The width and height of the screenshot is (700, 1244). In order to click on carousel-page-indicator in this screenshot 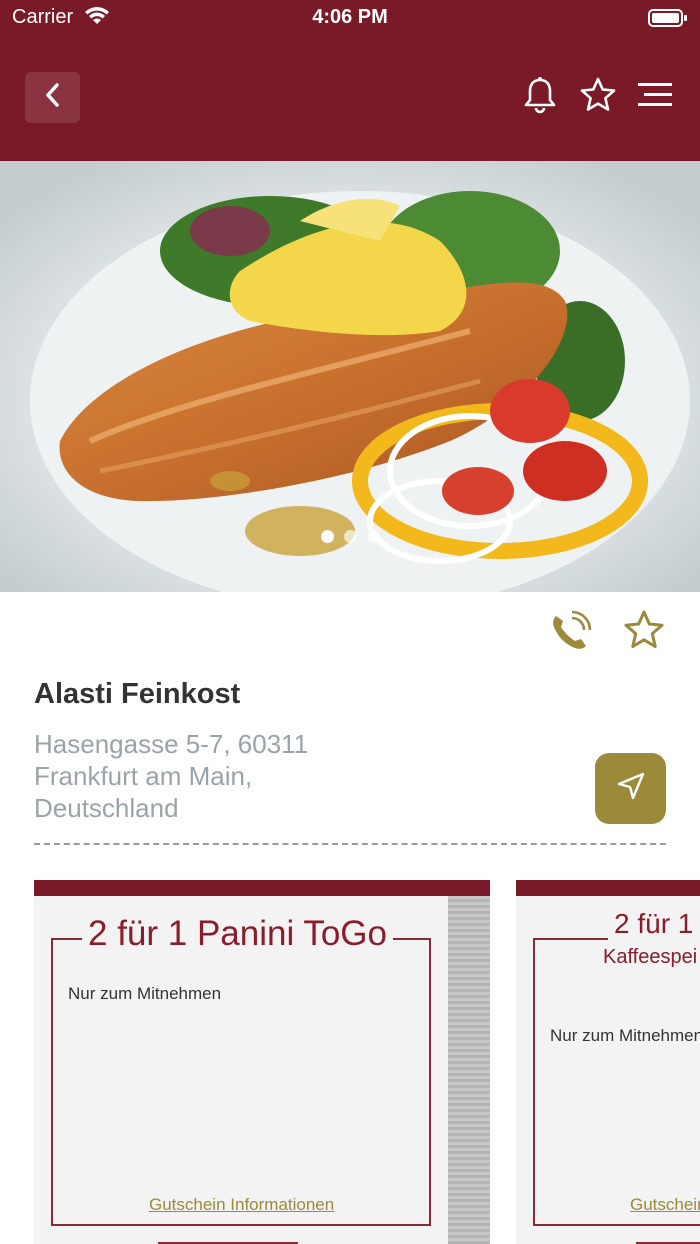, I will do `click(350, 536)`.